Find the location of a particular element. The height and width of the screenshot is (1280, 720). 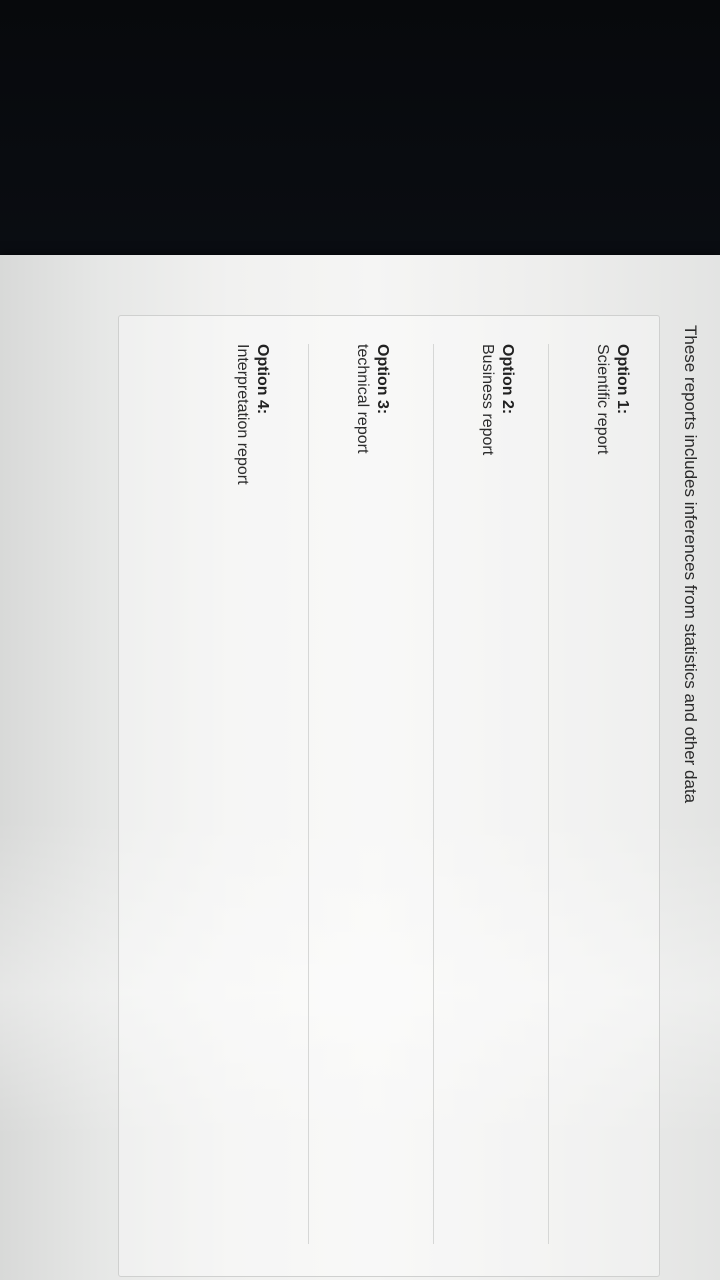

option-1-text: Scientific report is located at coordinates (602, 399).